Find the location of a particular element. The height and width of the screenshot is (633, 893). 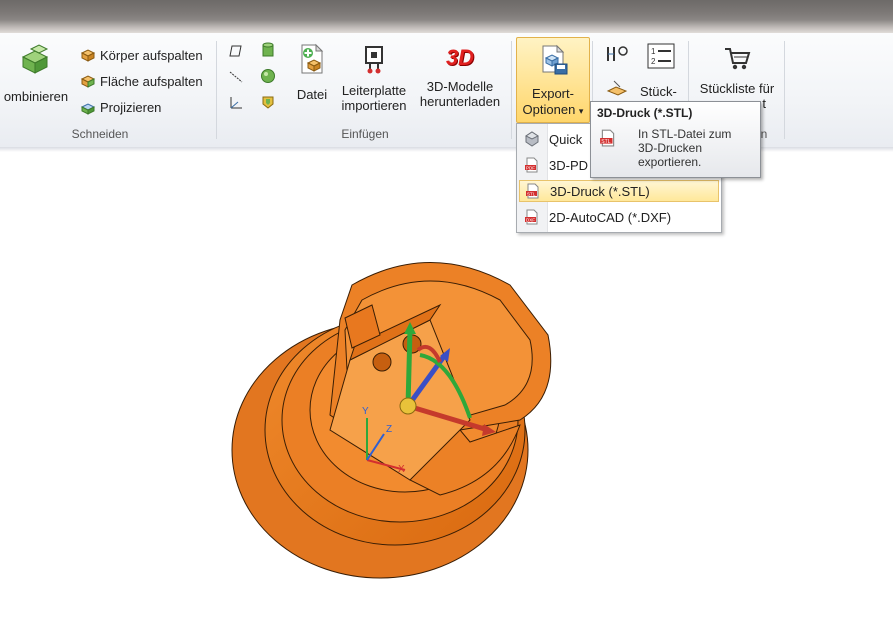

3d-modelle-label-1: 3D-Modelle is located at coordinates (460, 86).